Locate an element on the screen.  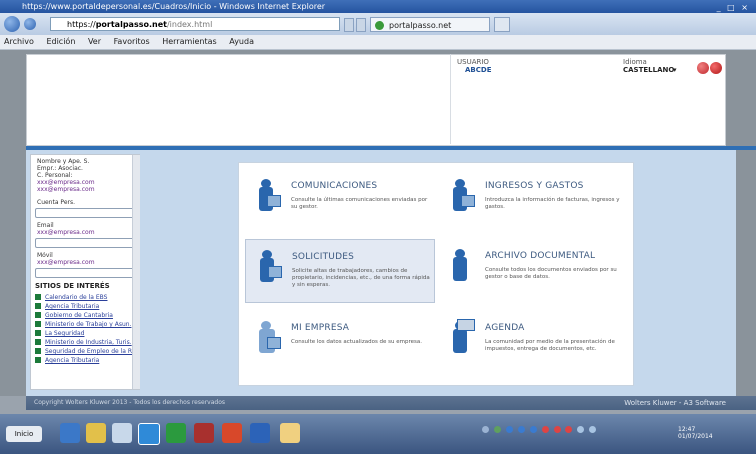
field-label-email: Email is located at coordinates (45, 225).